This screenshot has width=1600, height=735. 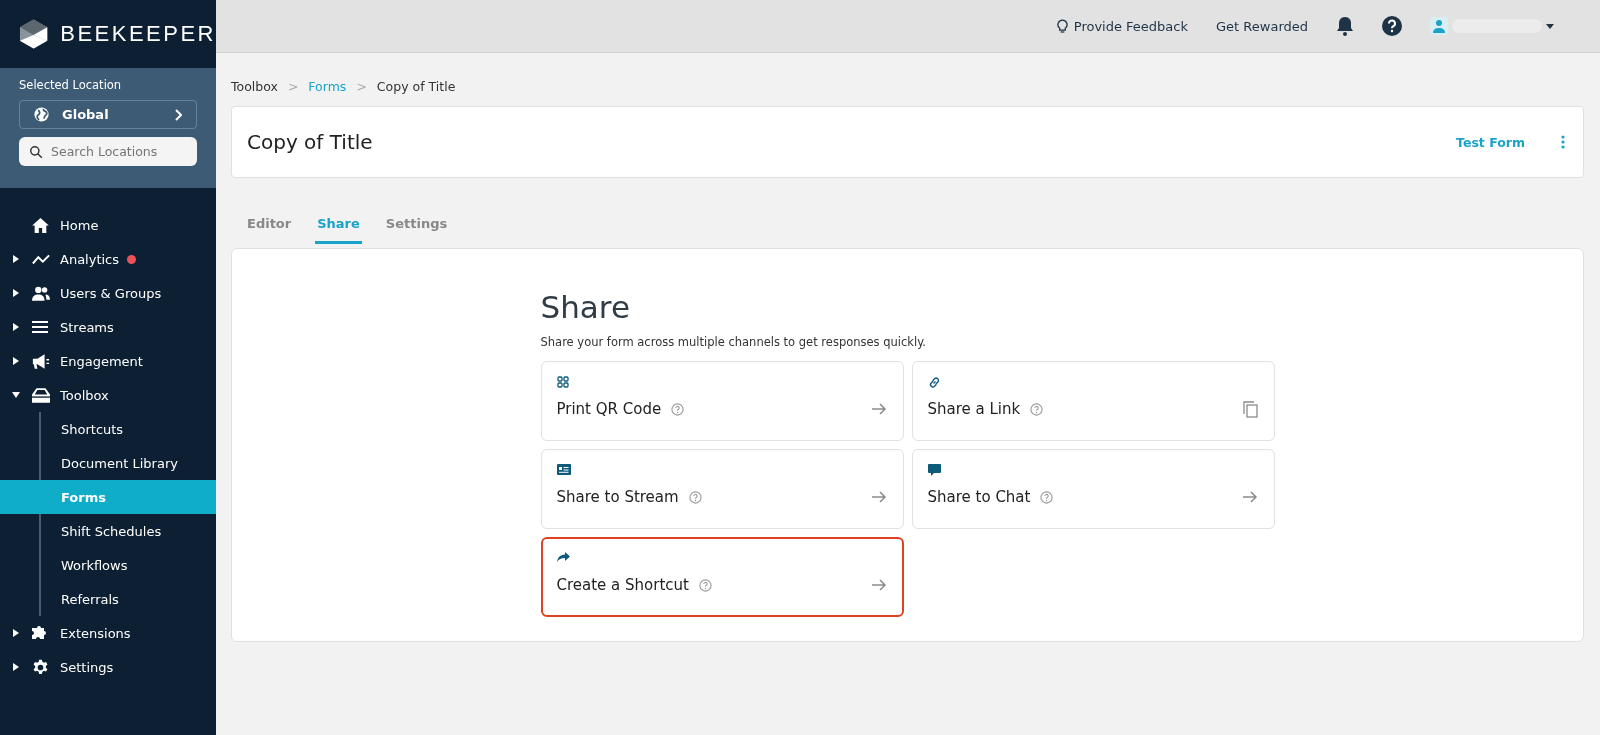 I want to click on caret-down-icon, so click(x=1550, y=26).